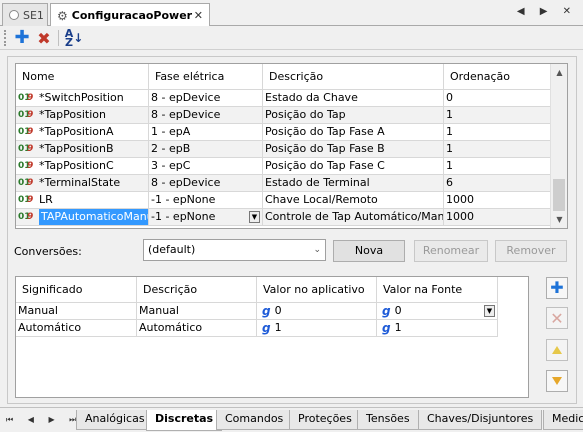 This screenshot has width=583, height=432. I want to click on cell-name: 01 9 *TapPositionB, so click(82, 149).